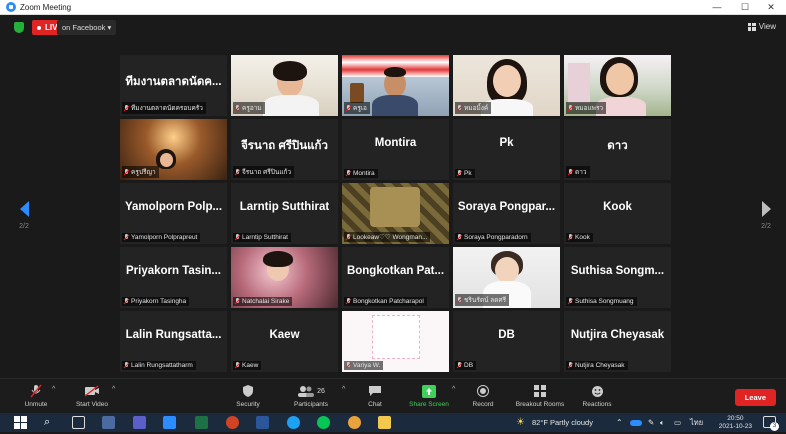  I want to click on windows-start-icon, so click(20, 422).